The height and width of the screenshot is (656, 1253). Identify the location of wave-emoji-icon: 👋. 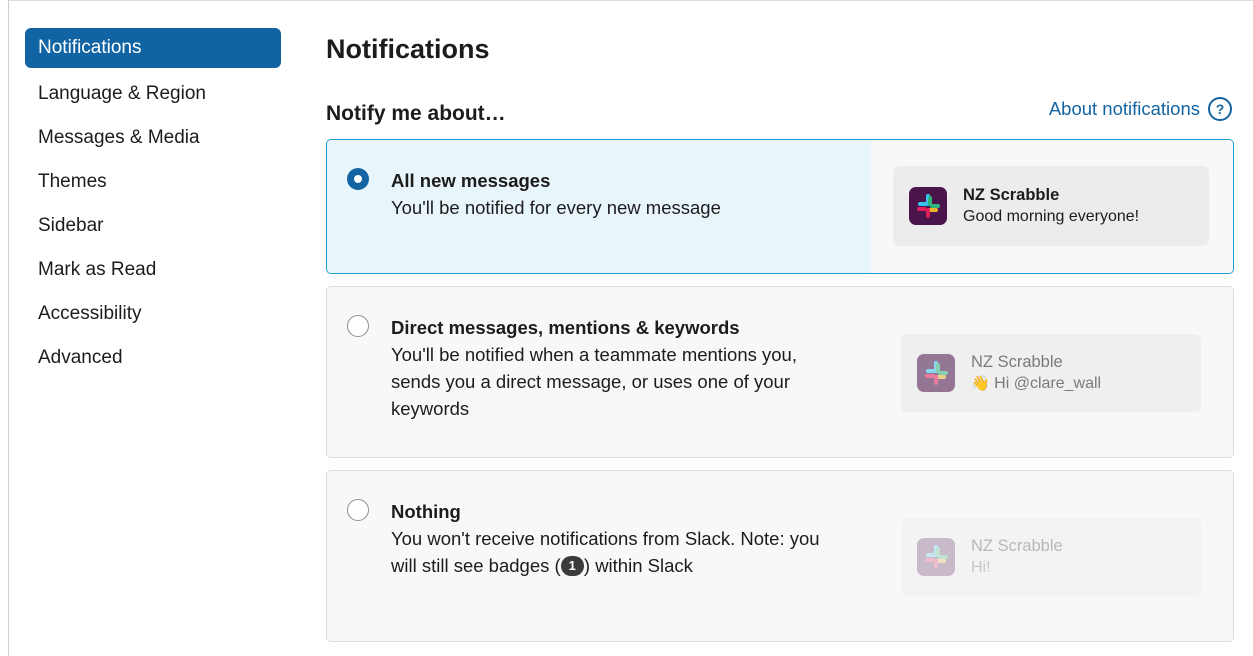
(980, 383).